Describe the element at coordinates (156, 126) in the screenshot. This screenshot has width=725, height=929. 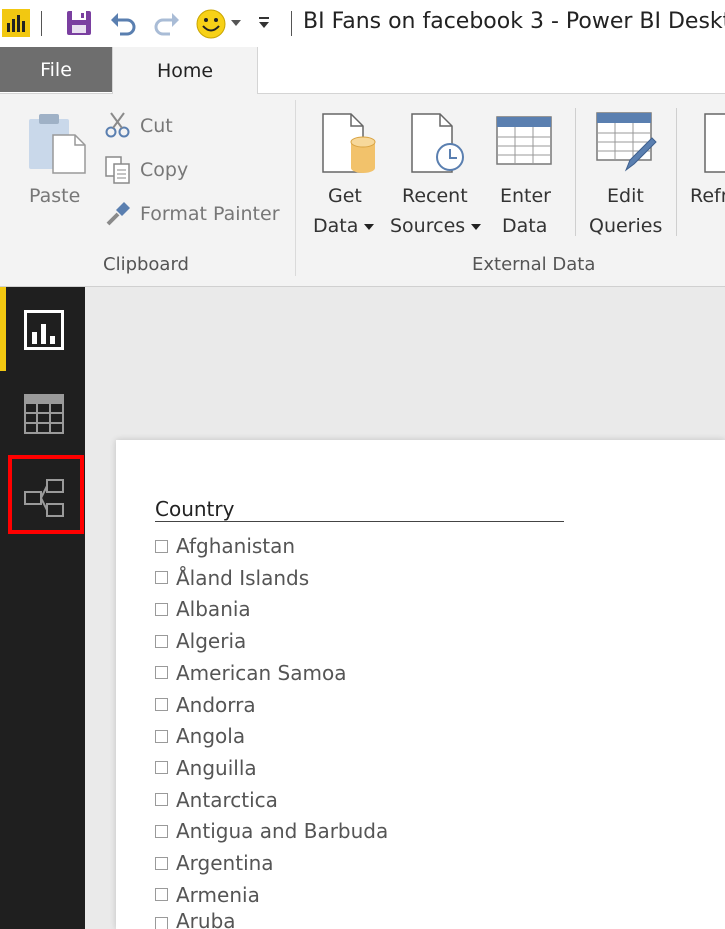
I see `cut-button: Cut` at that location.